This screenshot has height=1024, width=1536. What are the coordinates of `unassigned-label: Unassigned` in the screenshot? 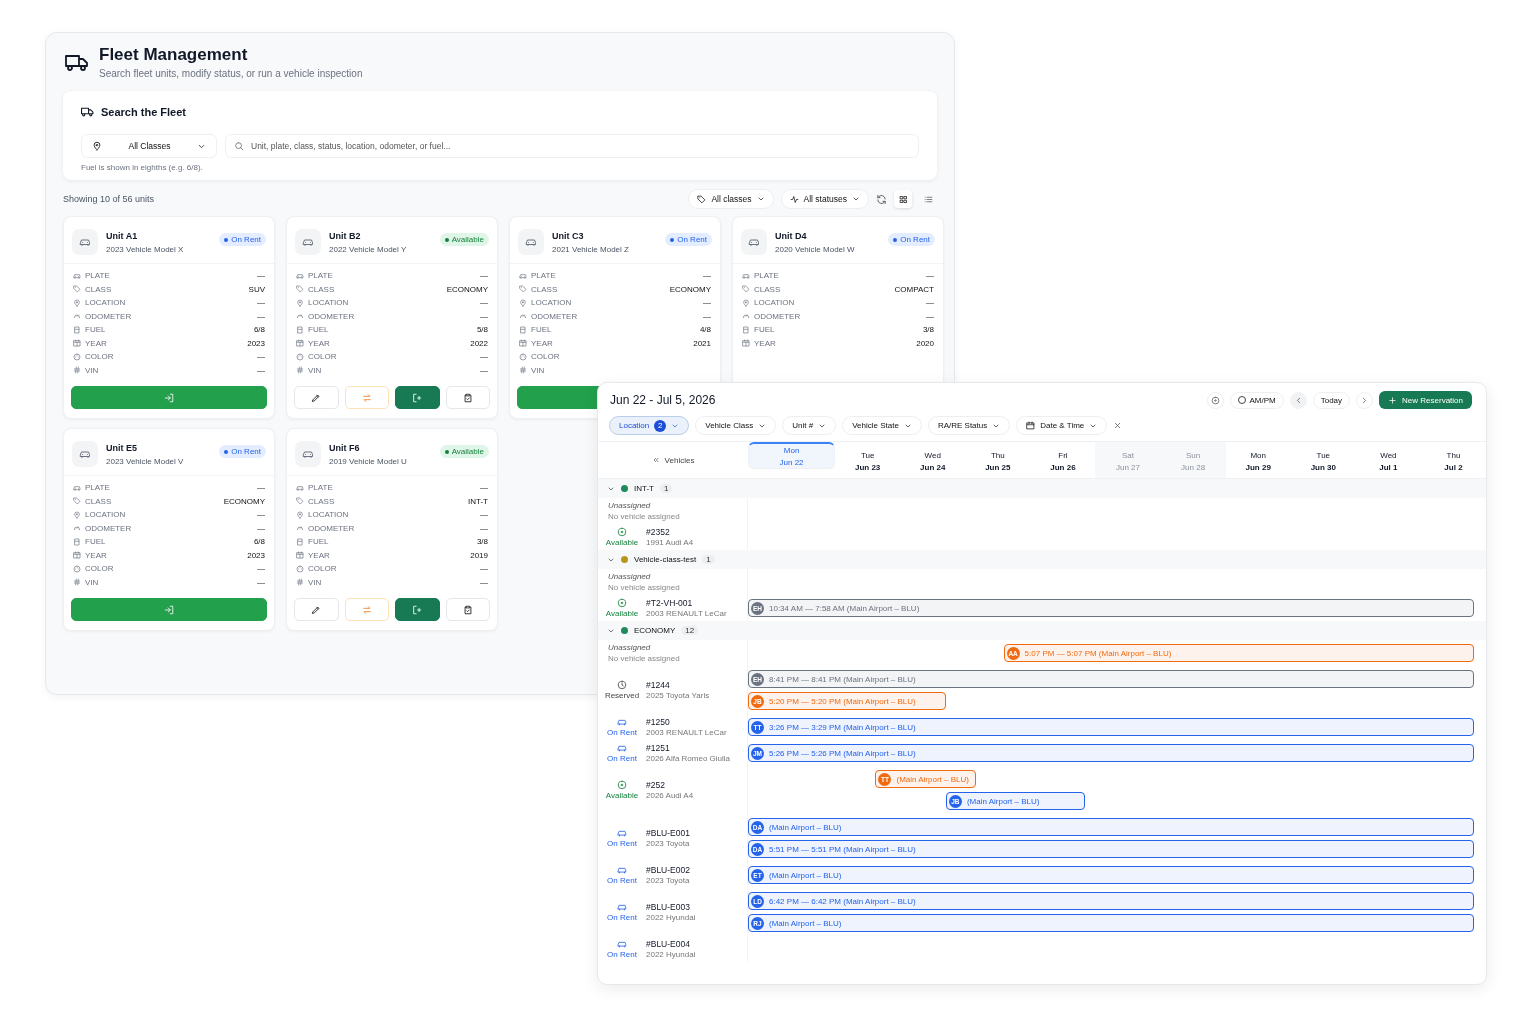 It's located at (630, 576).